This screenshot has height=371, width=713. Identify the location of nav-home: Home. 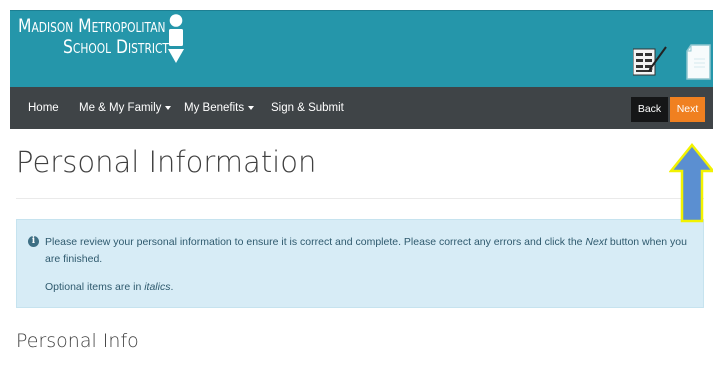
(43, 108).